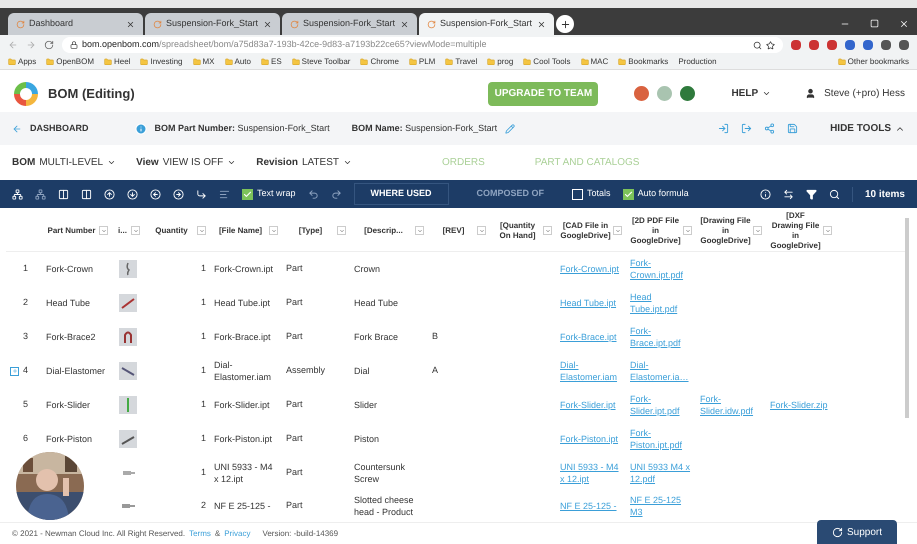 This screenshot has width=917, height=544. I want to click on bookmark: Apps, so click(27, 62).